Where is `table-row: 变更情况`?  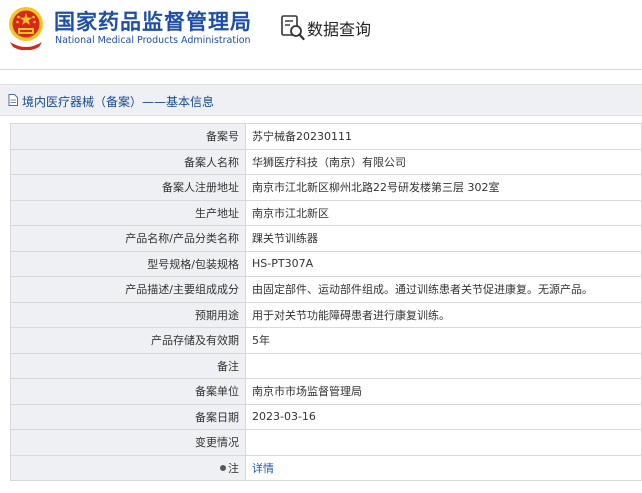
table-row: 变更情况 is located at coordinates (326, 442).